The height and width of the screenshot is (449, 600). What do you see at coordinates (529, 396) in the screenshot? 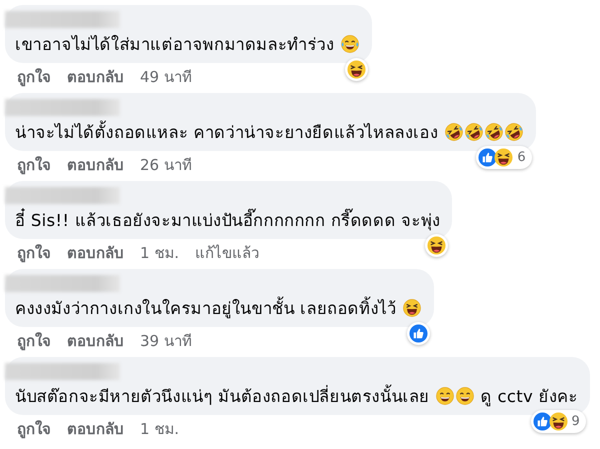
I see `comment-text: ดู cctv ยังคะ` at bounding box center [529, 396].